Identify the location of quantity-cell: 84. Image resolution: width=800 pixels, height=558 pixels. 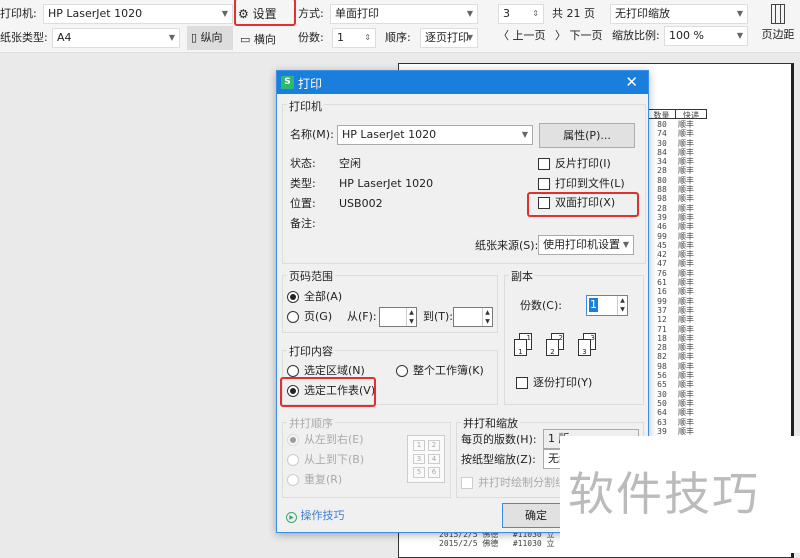
(662, 152).